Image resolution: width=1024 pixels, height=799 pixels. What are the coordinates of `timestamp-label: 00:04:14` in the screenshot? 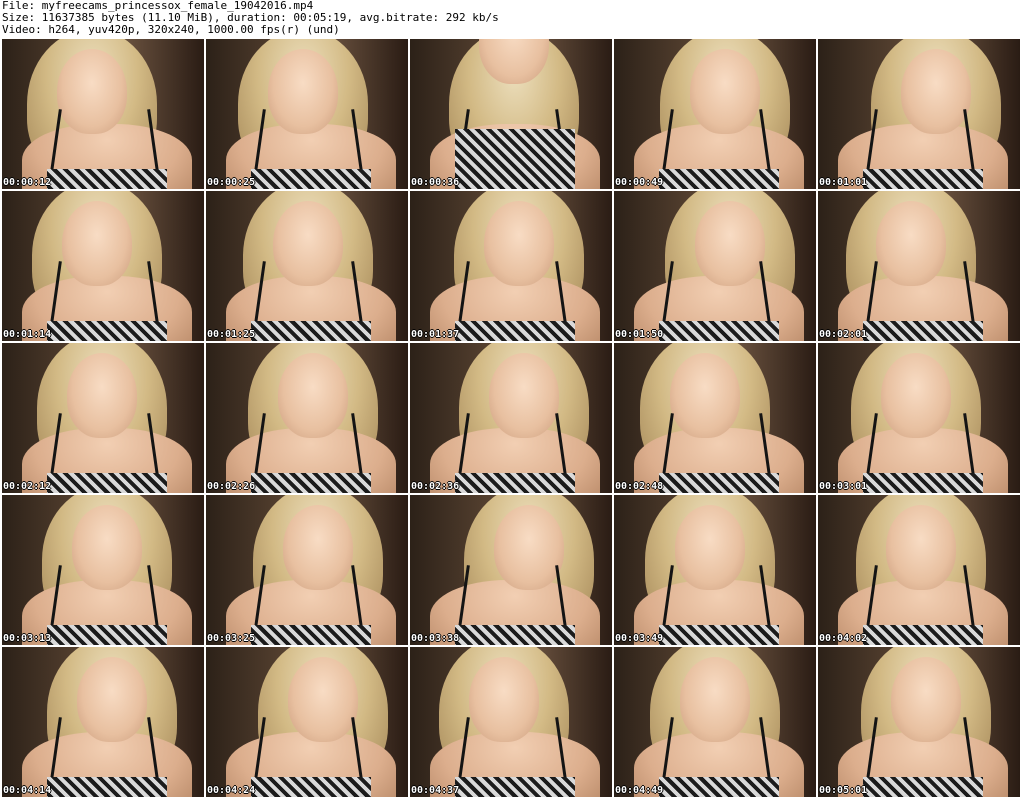 It's located at (27, 790).